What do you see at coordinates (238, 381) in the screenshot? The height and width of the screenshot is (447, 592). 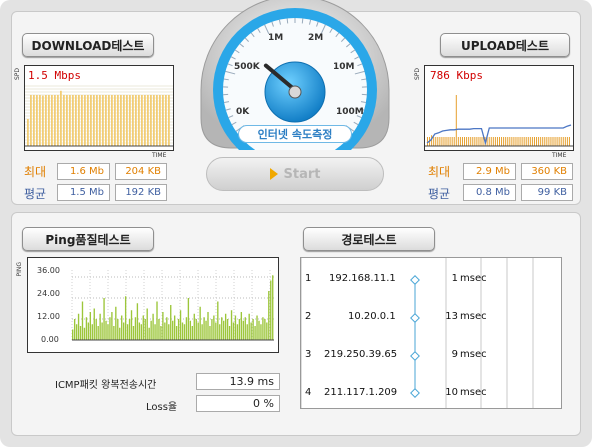 I see `ping-rtt-value: 13.9 ms` at bounding box center [238, 381].